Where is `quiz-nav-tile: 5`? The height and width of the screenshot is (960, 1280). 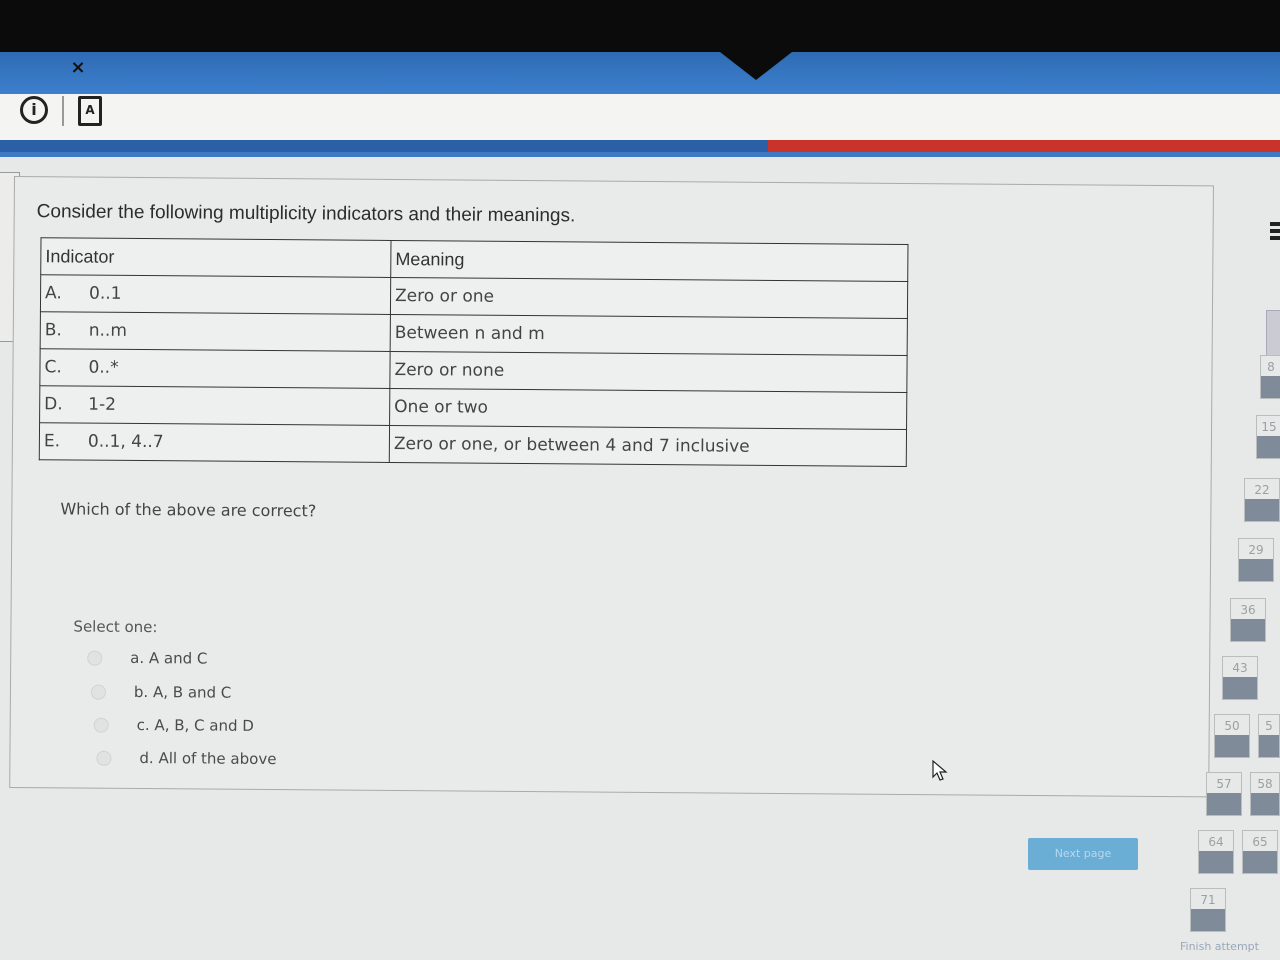
quiz-nav-tile: 5 is located at coordinates (1269, 736).